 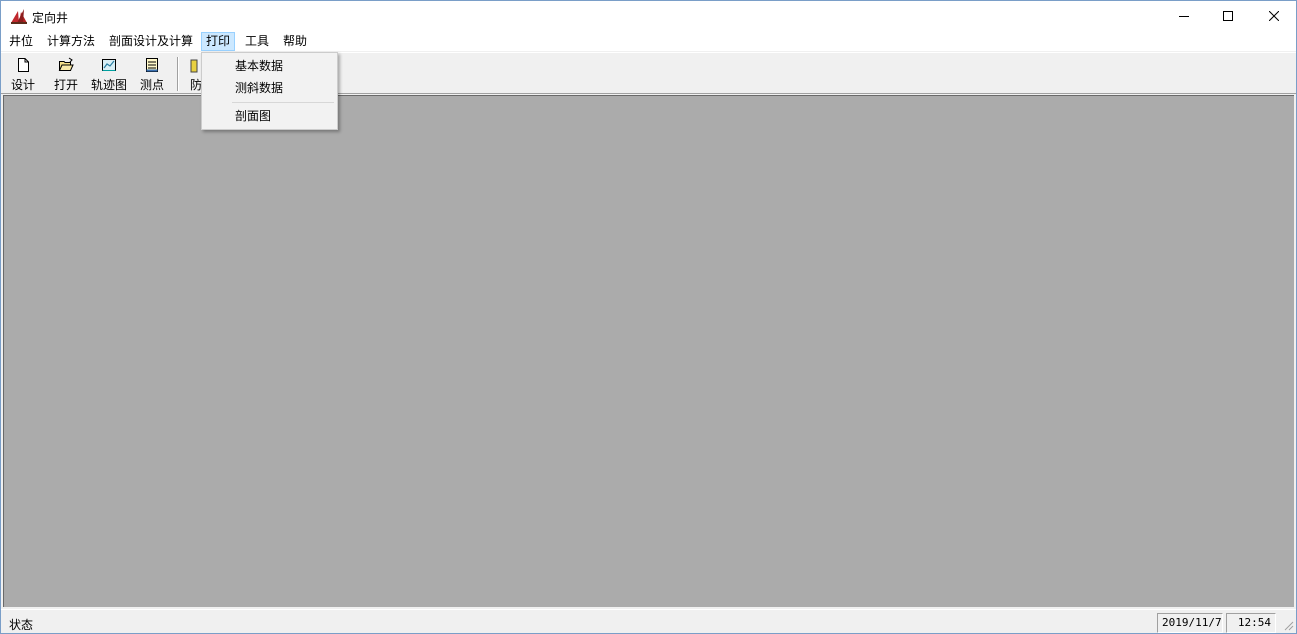 I want to click on survey-point-button: 测点, so click(x=152, y=74).